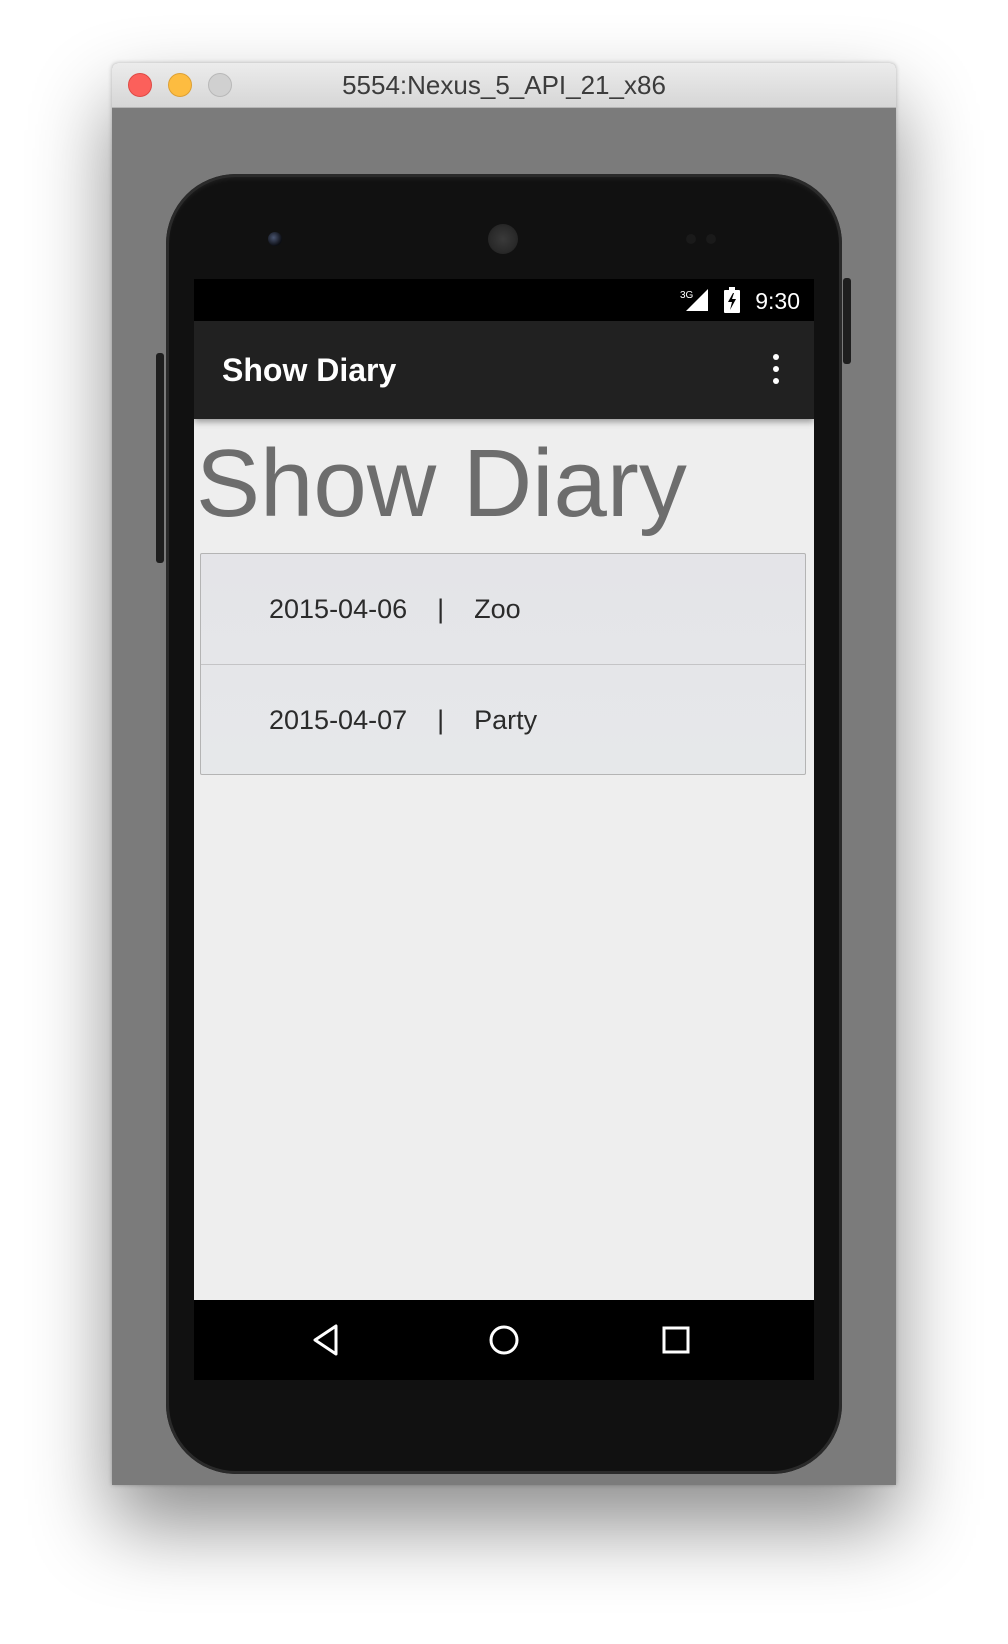 This screenshot has height=1644, width=1008. I want to click on diary-list: 2015-04-06 | Zoo 2015-04-07 | Party, so click(503, 664).